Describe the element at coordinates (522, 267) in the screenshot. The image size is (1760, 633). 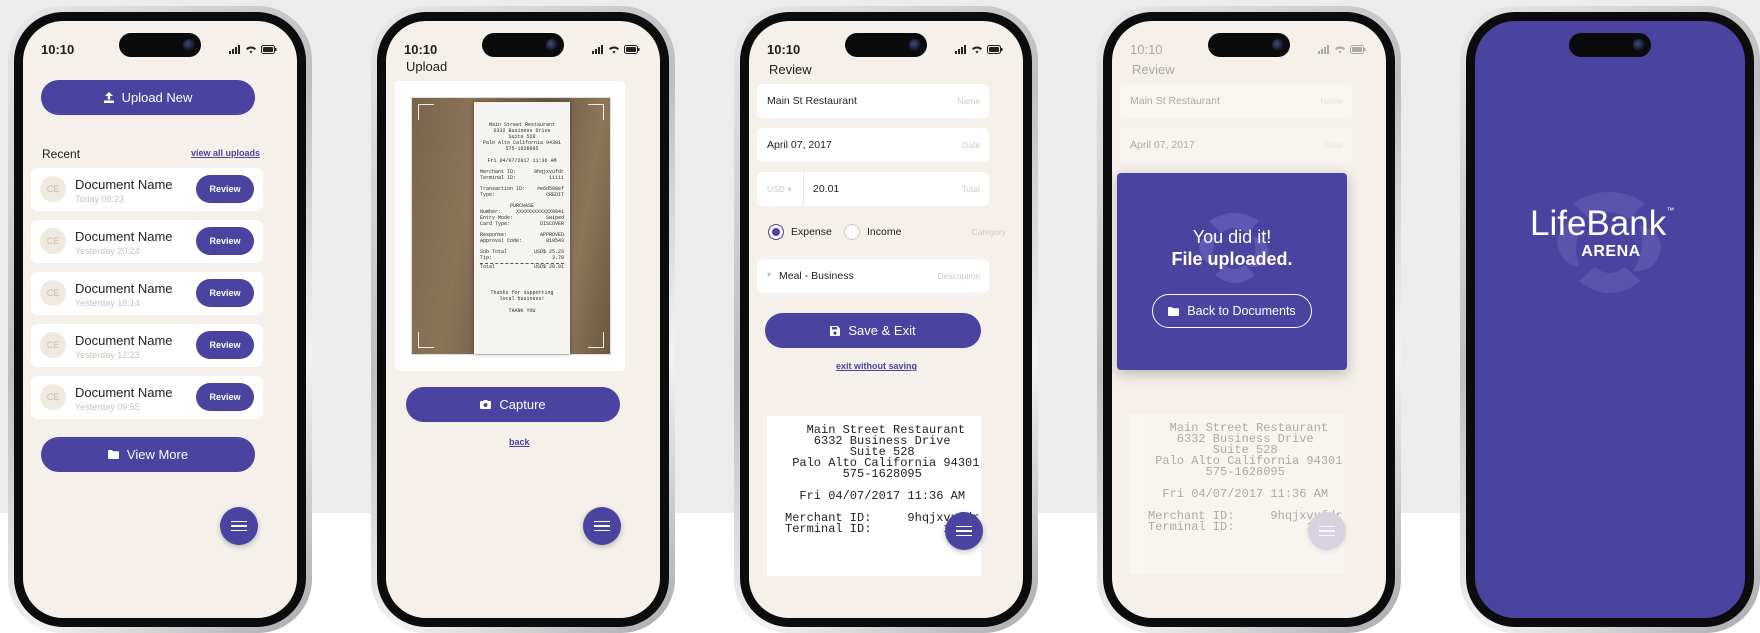
I see `receipt-line: Total USD$ 29.01` at that location.